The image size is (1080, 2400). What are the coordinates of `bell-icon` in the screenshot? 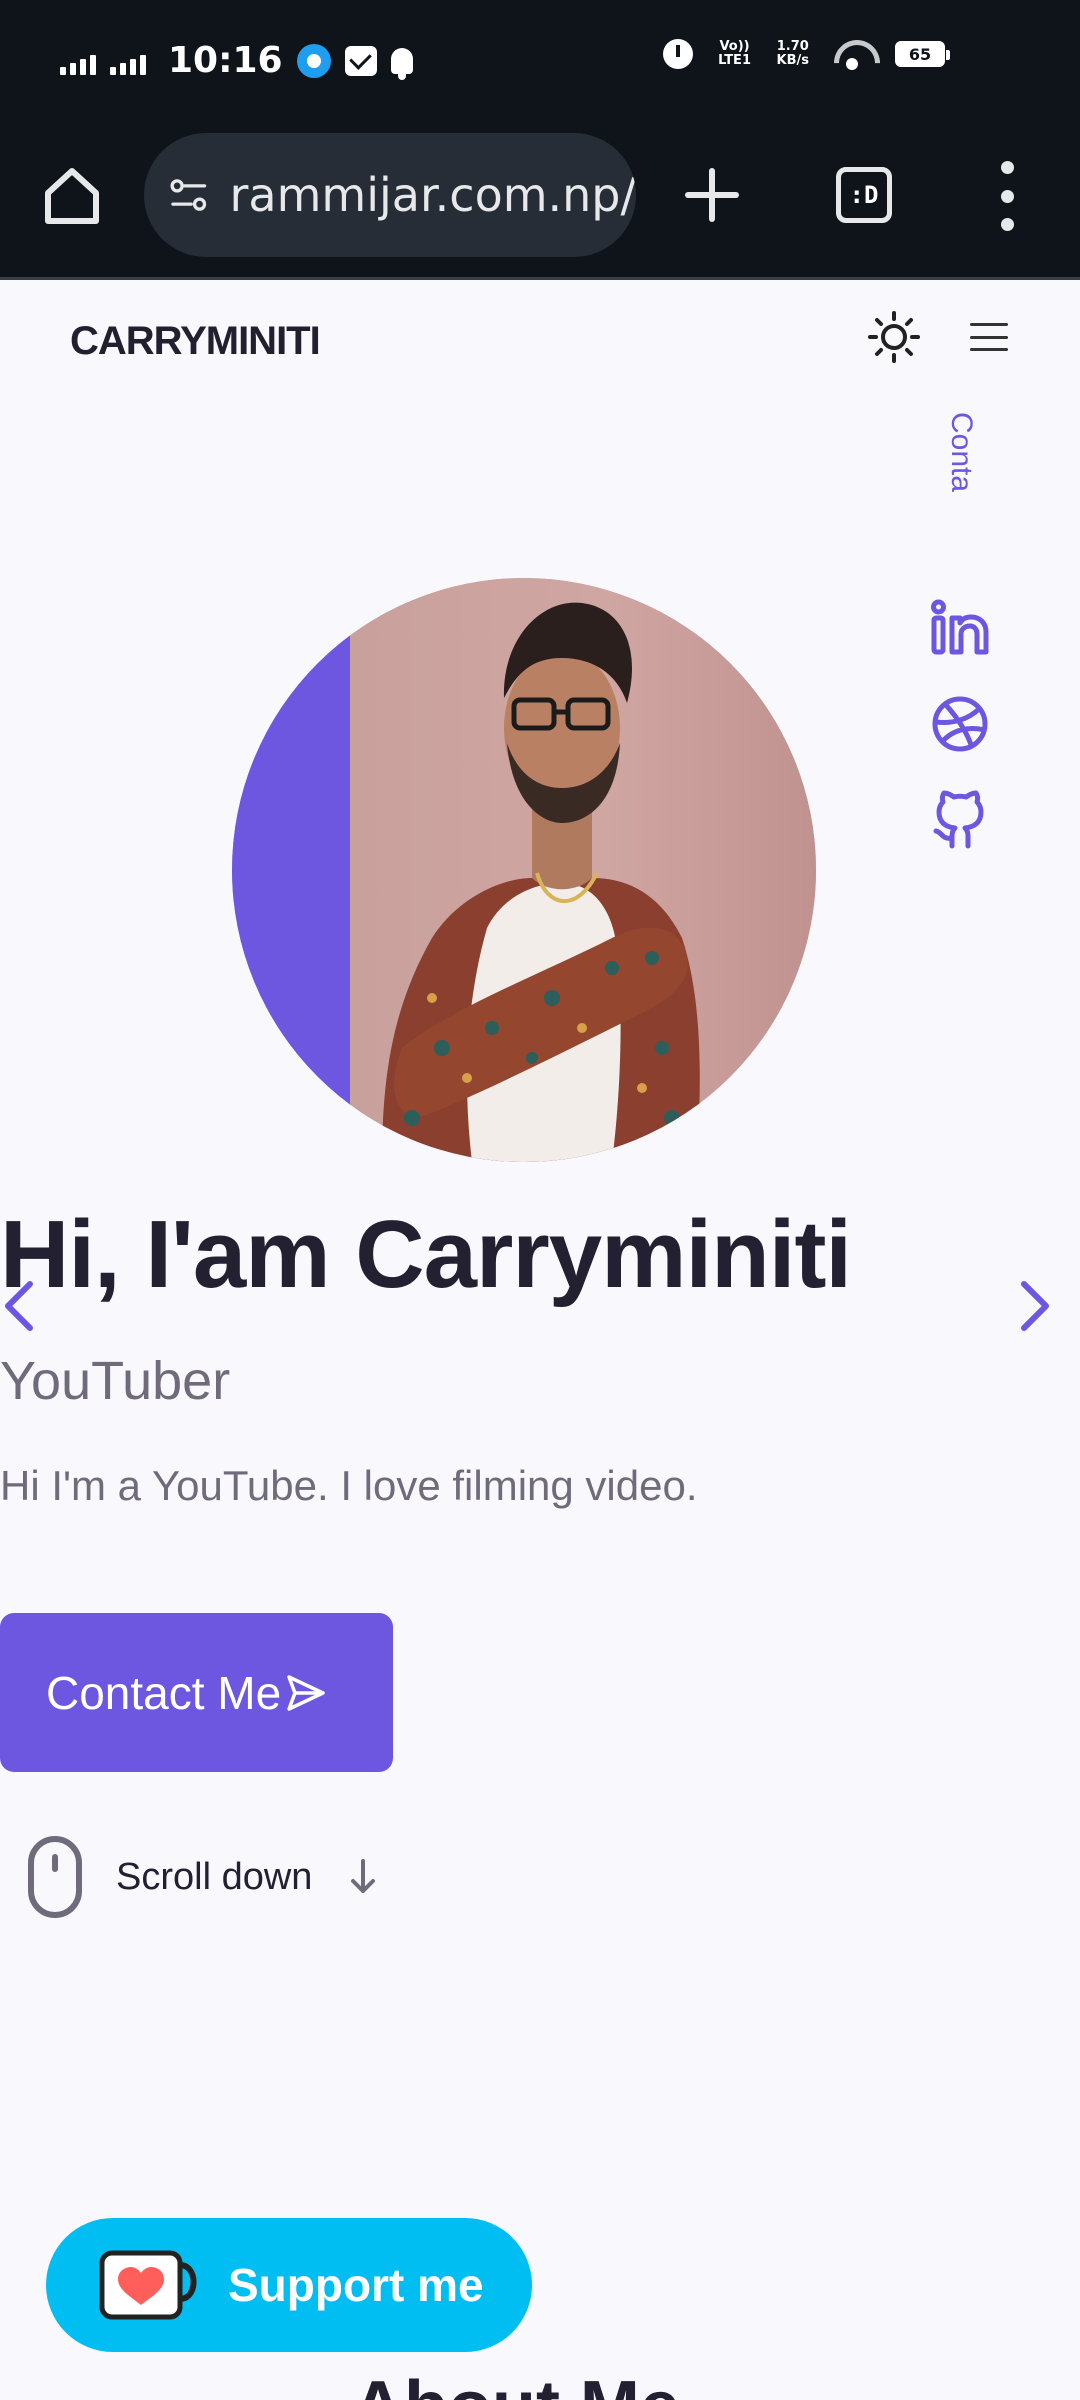 It's located at (401, 63).